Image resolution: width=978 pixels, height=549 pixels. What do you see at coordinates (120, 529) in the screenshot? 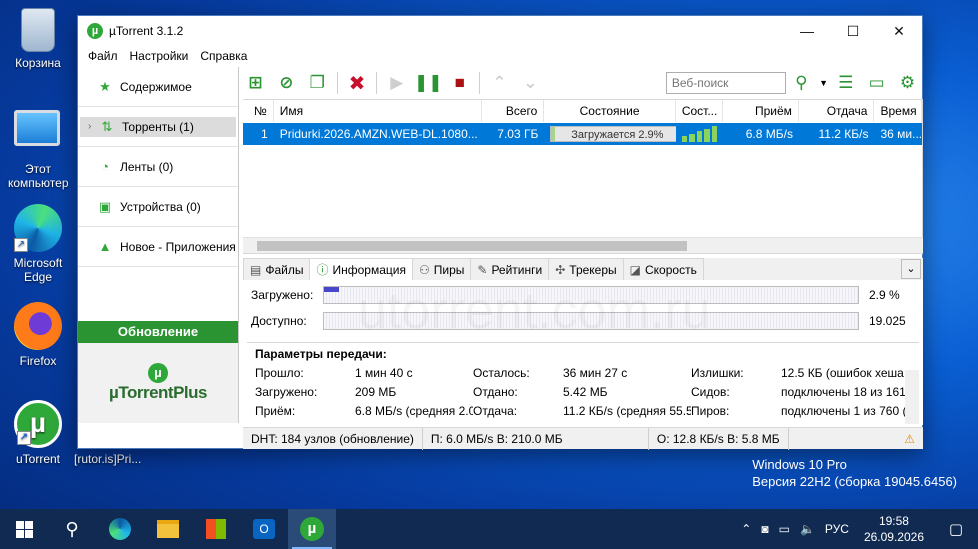
I see `edge-taskbar-icon` at bounding box center [120, 529].